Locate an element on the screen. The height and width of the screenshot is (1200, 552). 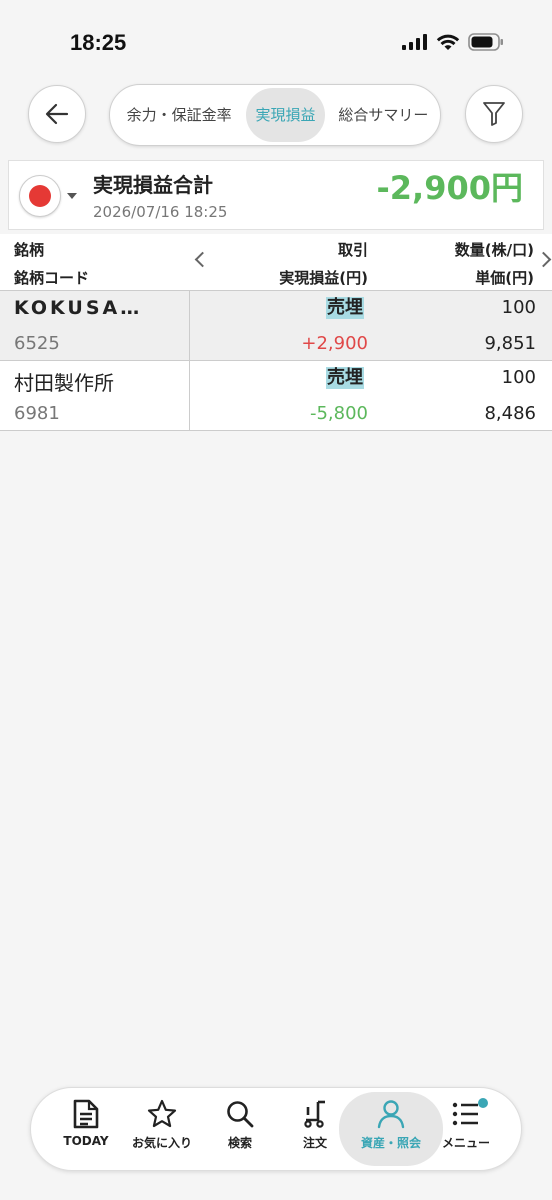
wifi-icon is located at coordinates (448, 42).